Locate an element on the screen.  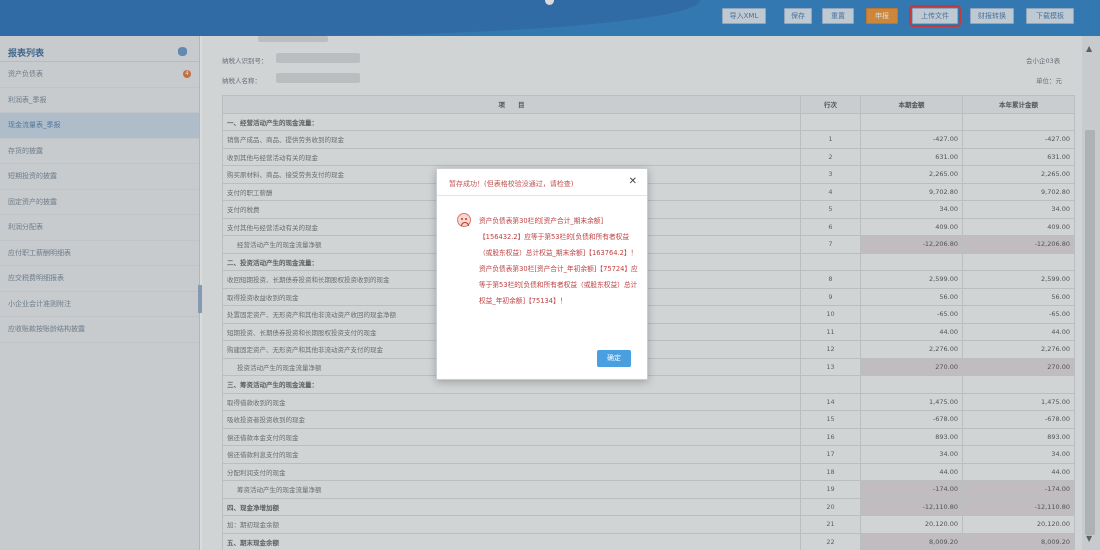
confirm-button: 确定 is located at coordinates (614, 358).